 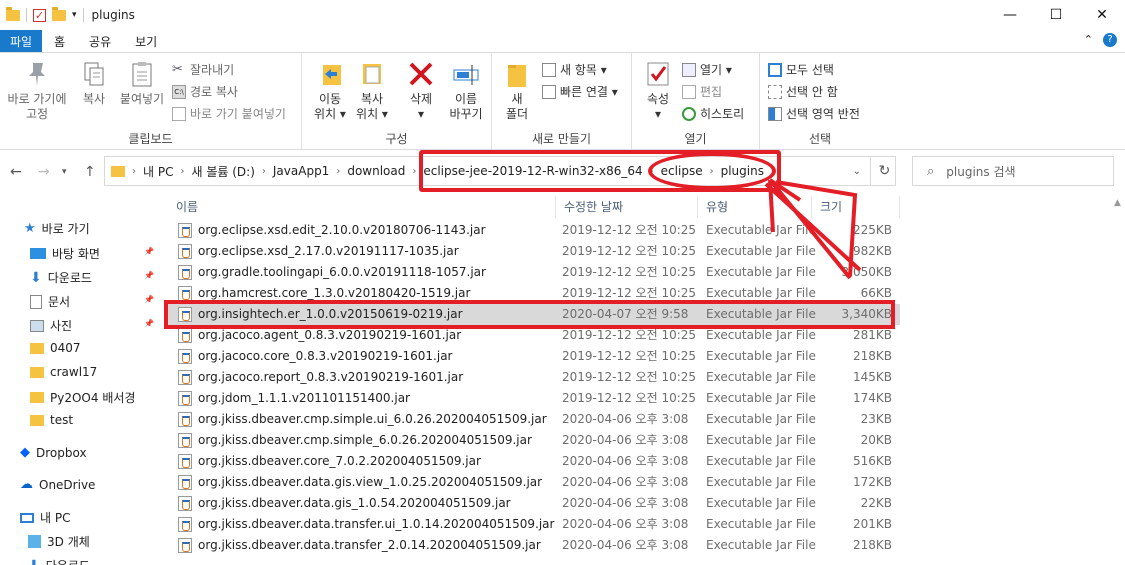 I want to click on pin-quick-access-button: 바로 가기에 고정, so click(x=37, y=90).